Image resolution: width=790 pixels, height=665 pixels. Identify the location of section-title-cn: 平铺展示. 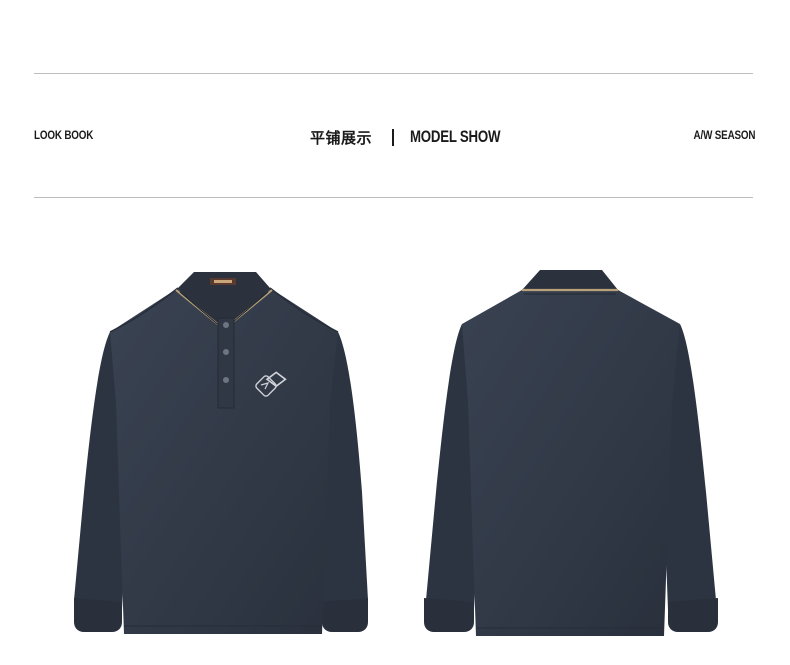
(341, 138).